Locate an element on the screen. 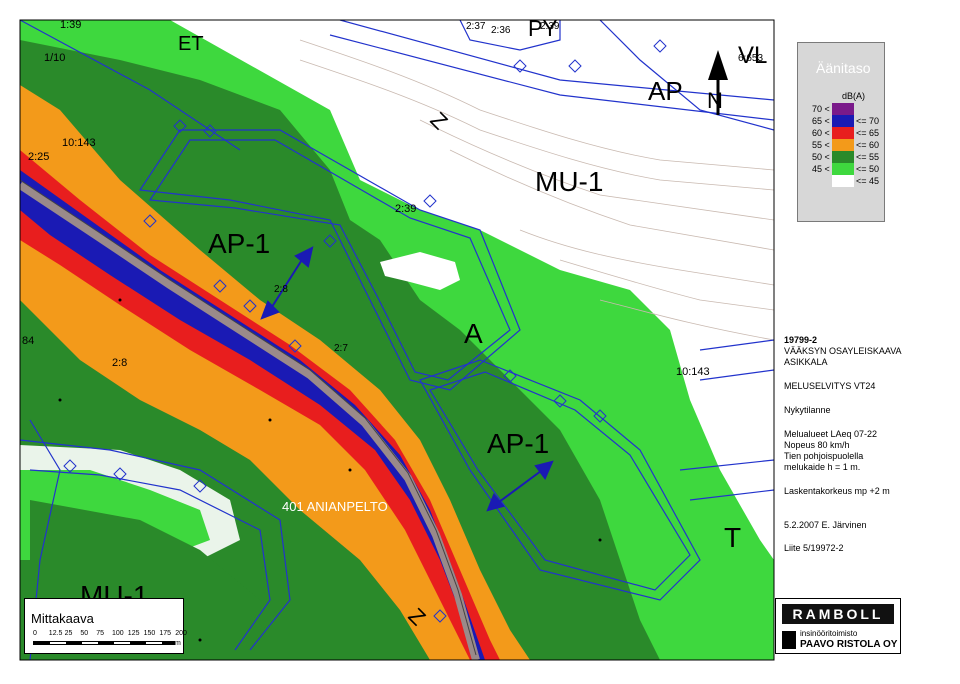  situation-label: Nykytilanne is located at coordinates (807, 410).